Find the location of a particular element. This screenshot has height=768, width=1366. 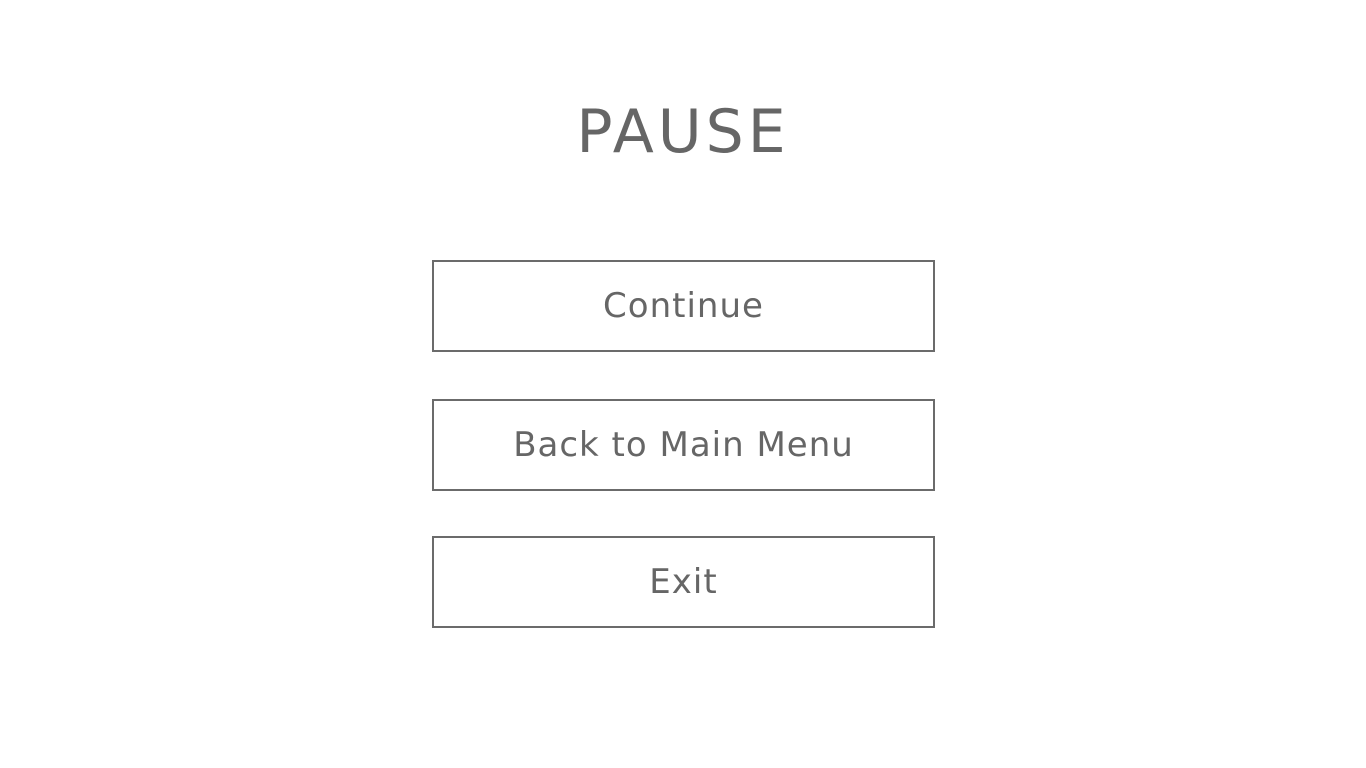

back-to-main-menu-button: Back to Main Menu is located at coordinates (683, 445).